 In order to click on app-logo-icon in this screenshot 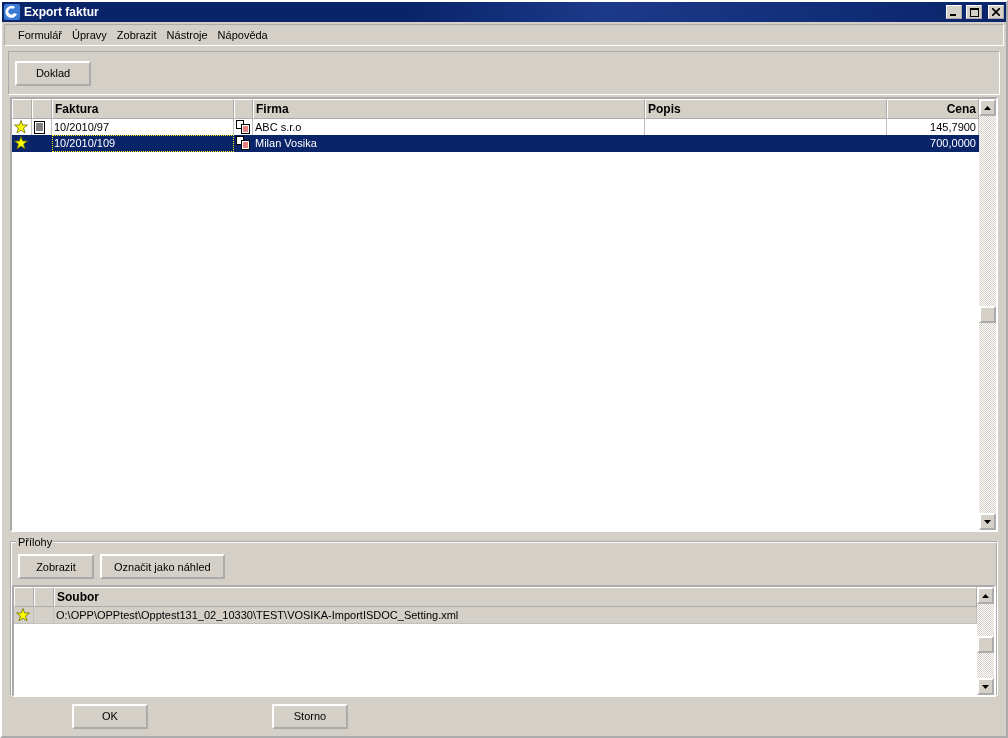, I will do `click(12, 12)`.